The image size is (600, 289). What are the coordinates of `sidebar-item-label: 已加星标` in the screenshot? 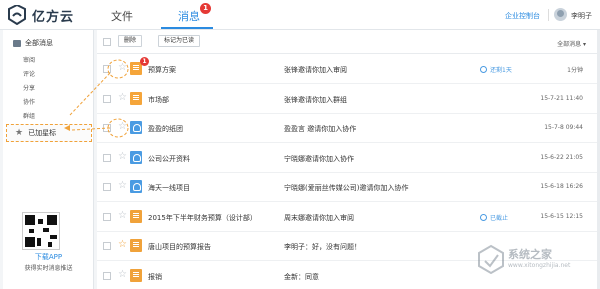 It's located at (42, 133).